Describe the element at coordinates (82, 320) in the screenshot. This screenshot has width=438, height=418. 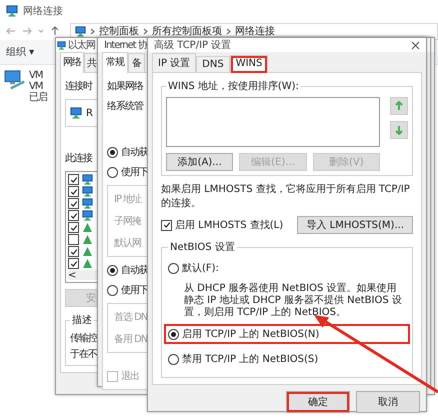
I see `group-label: 描述` at that location.